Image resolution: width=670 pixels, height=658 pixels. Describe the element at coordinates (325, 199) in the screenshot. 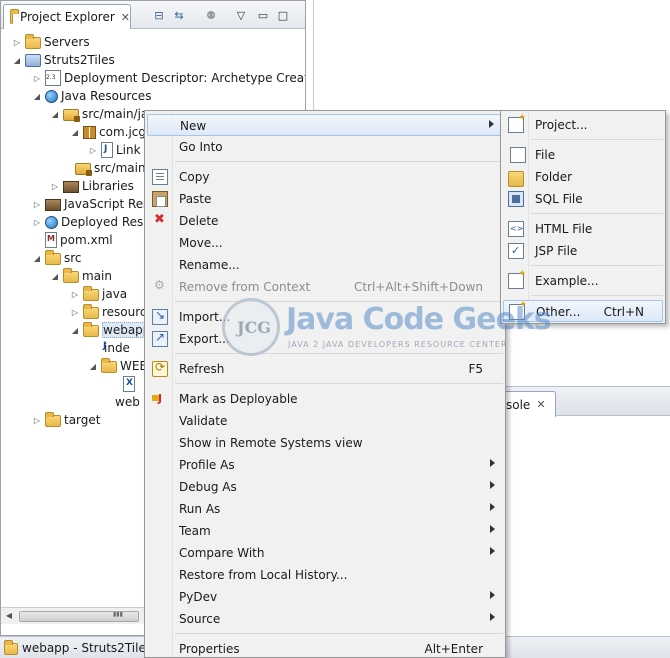

I see `menu-item-paste: Paste` at that location.